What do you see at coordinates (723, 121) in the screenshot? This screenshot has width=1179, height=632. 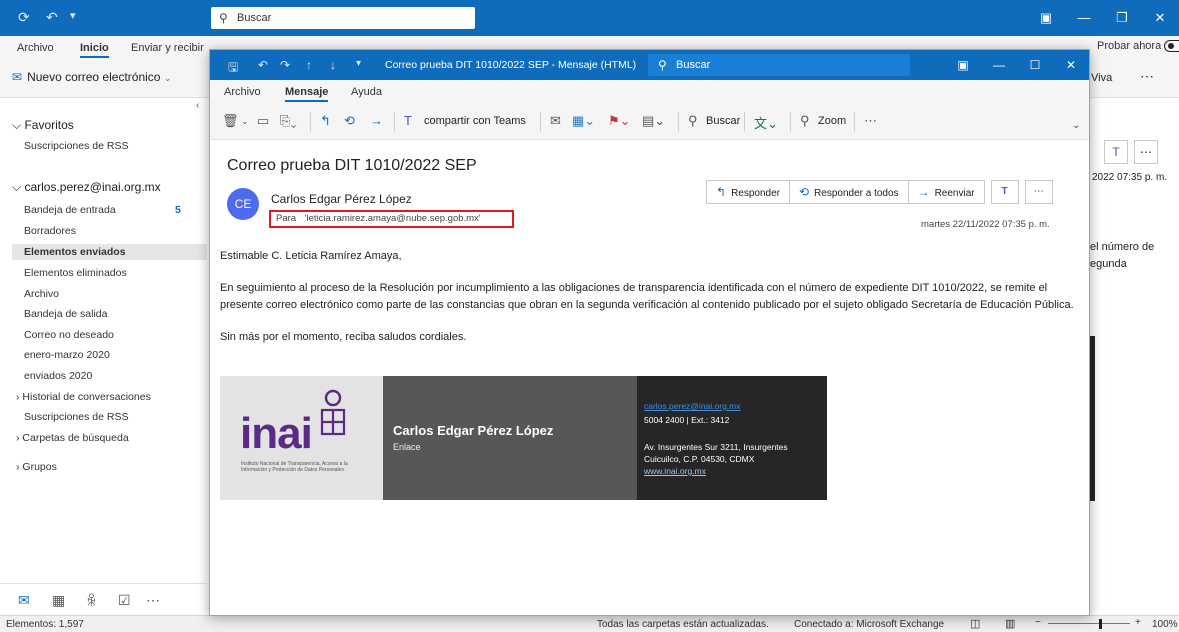 I see `search-ribbon-button: Buscar` at bounding box center [723, 121].